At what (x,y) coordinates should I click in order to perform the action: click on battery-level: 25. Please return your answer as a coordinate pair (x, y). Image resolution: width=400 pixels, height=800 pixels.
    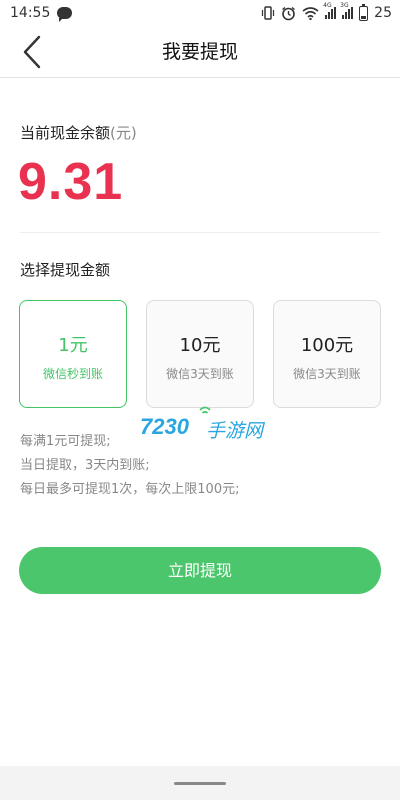
    Looking at the image, I should click on (383, 13).